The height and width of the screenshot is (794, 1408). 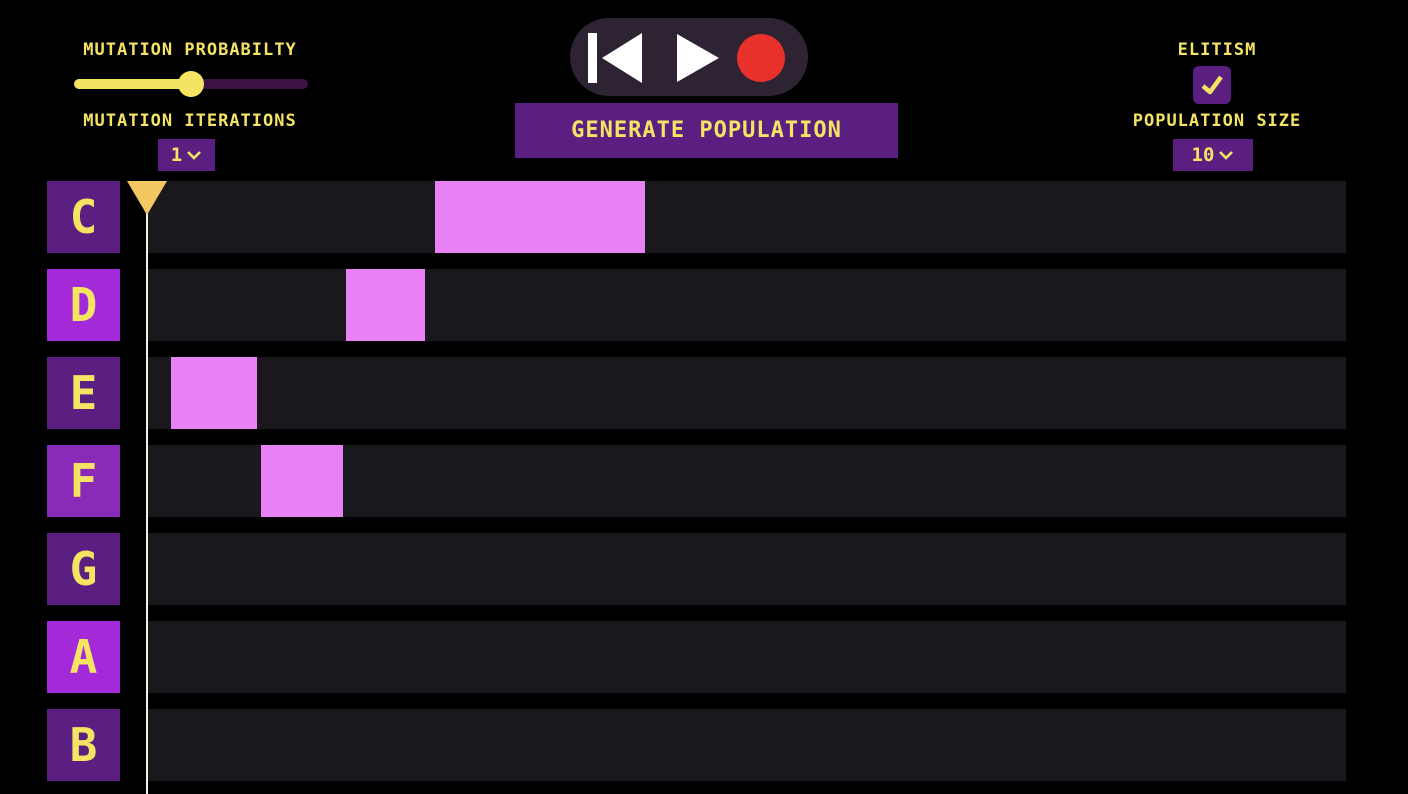 What do you see at coordinates (706, 130) in the screenshot?
I see `generate-population-button: GENERATE POPULATION` at bounding box center [706, 130].